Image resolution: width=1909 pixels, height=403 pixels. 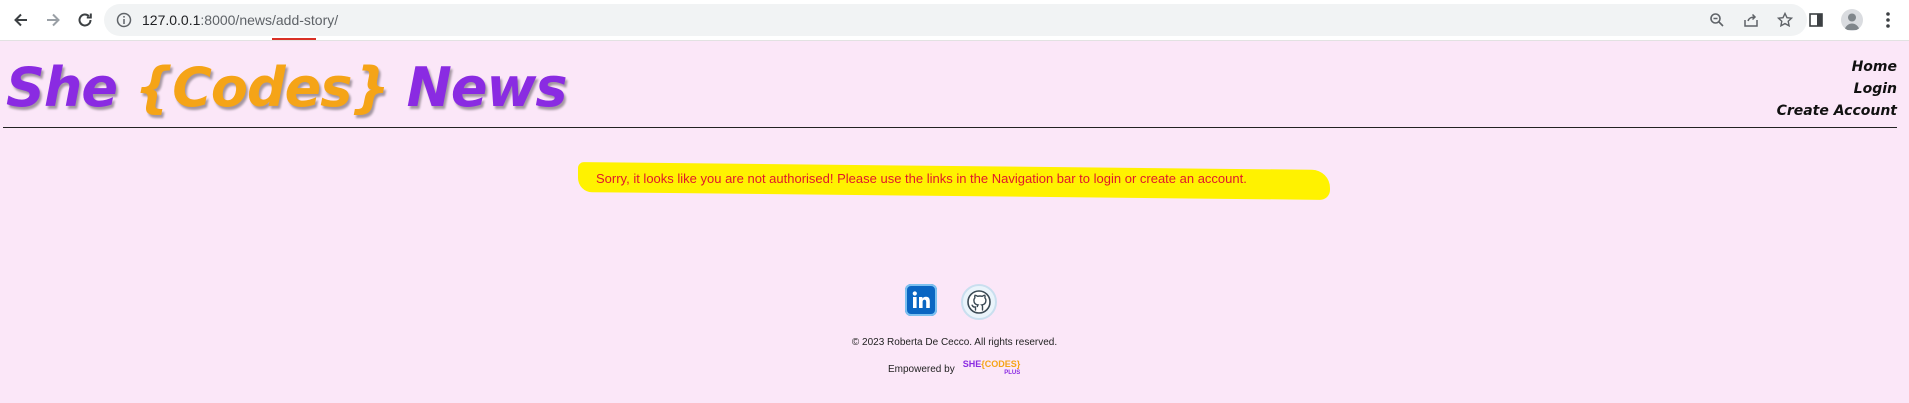 I want to click on back-button, so click(x=21, y=20).